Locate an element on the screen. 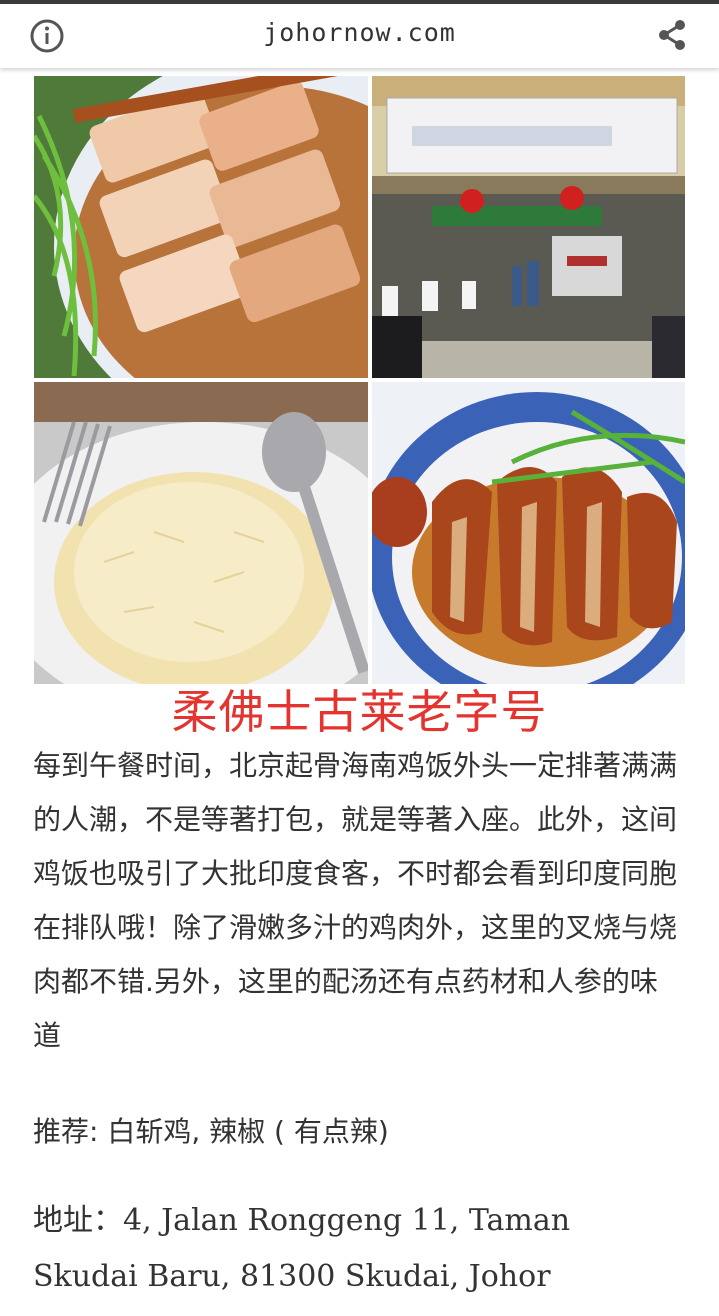 Image resolution: width=719 pixels, height=1316 pixels. top-app-bar: johornow.com is located at coordinates (359, 34).